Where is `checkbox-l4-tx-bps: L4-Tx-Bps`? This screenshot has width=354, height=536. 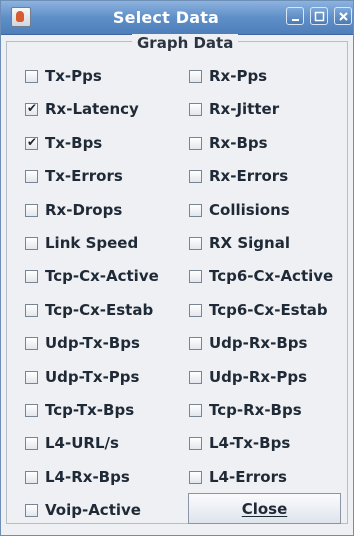 checkbox-l4-tx-bps: L4-Tx-Bps is located at coordinates (239, 443).